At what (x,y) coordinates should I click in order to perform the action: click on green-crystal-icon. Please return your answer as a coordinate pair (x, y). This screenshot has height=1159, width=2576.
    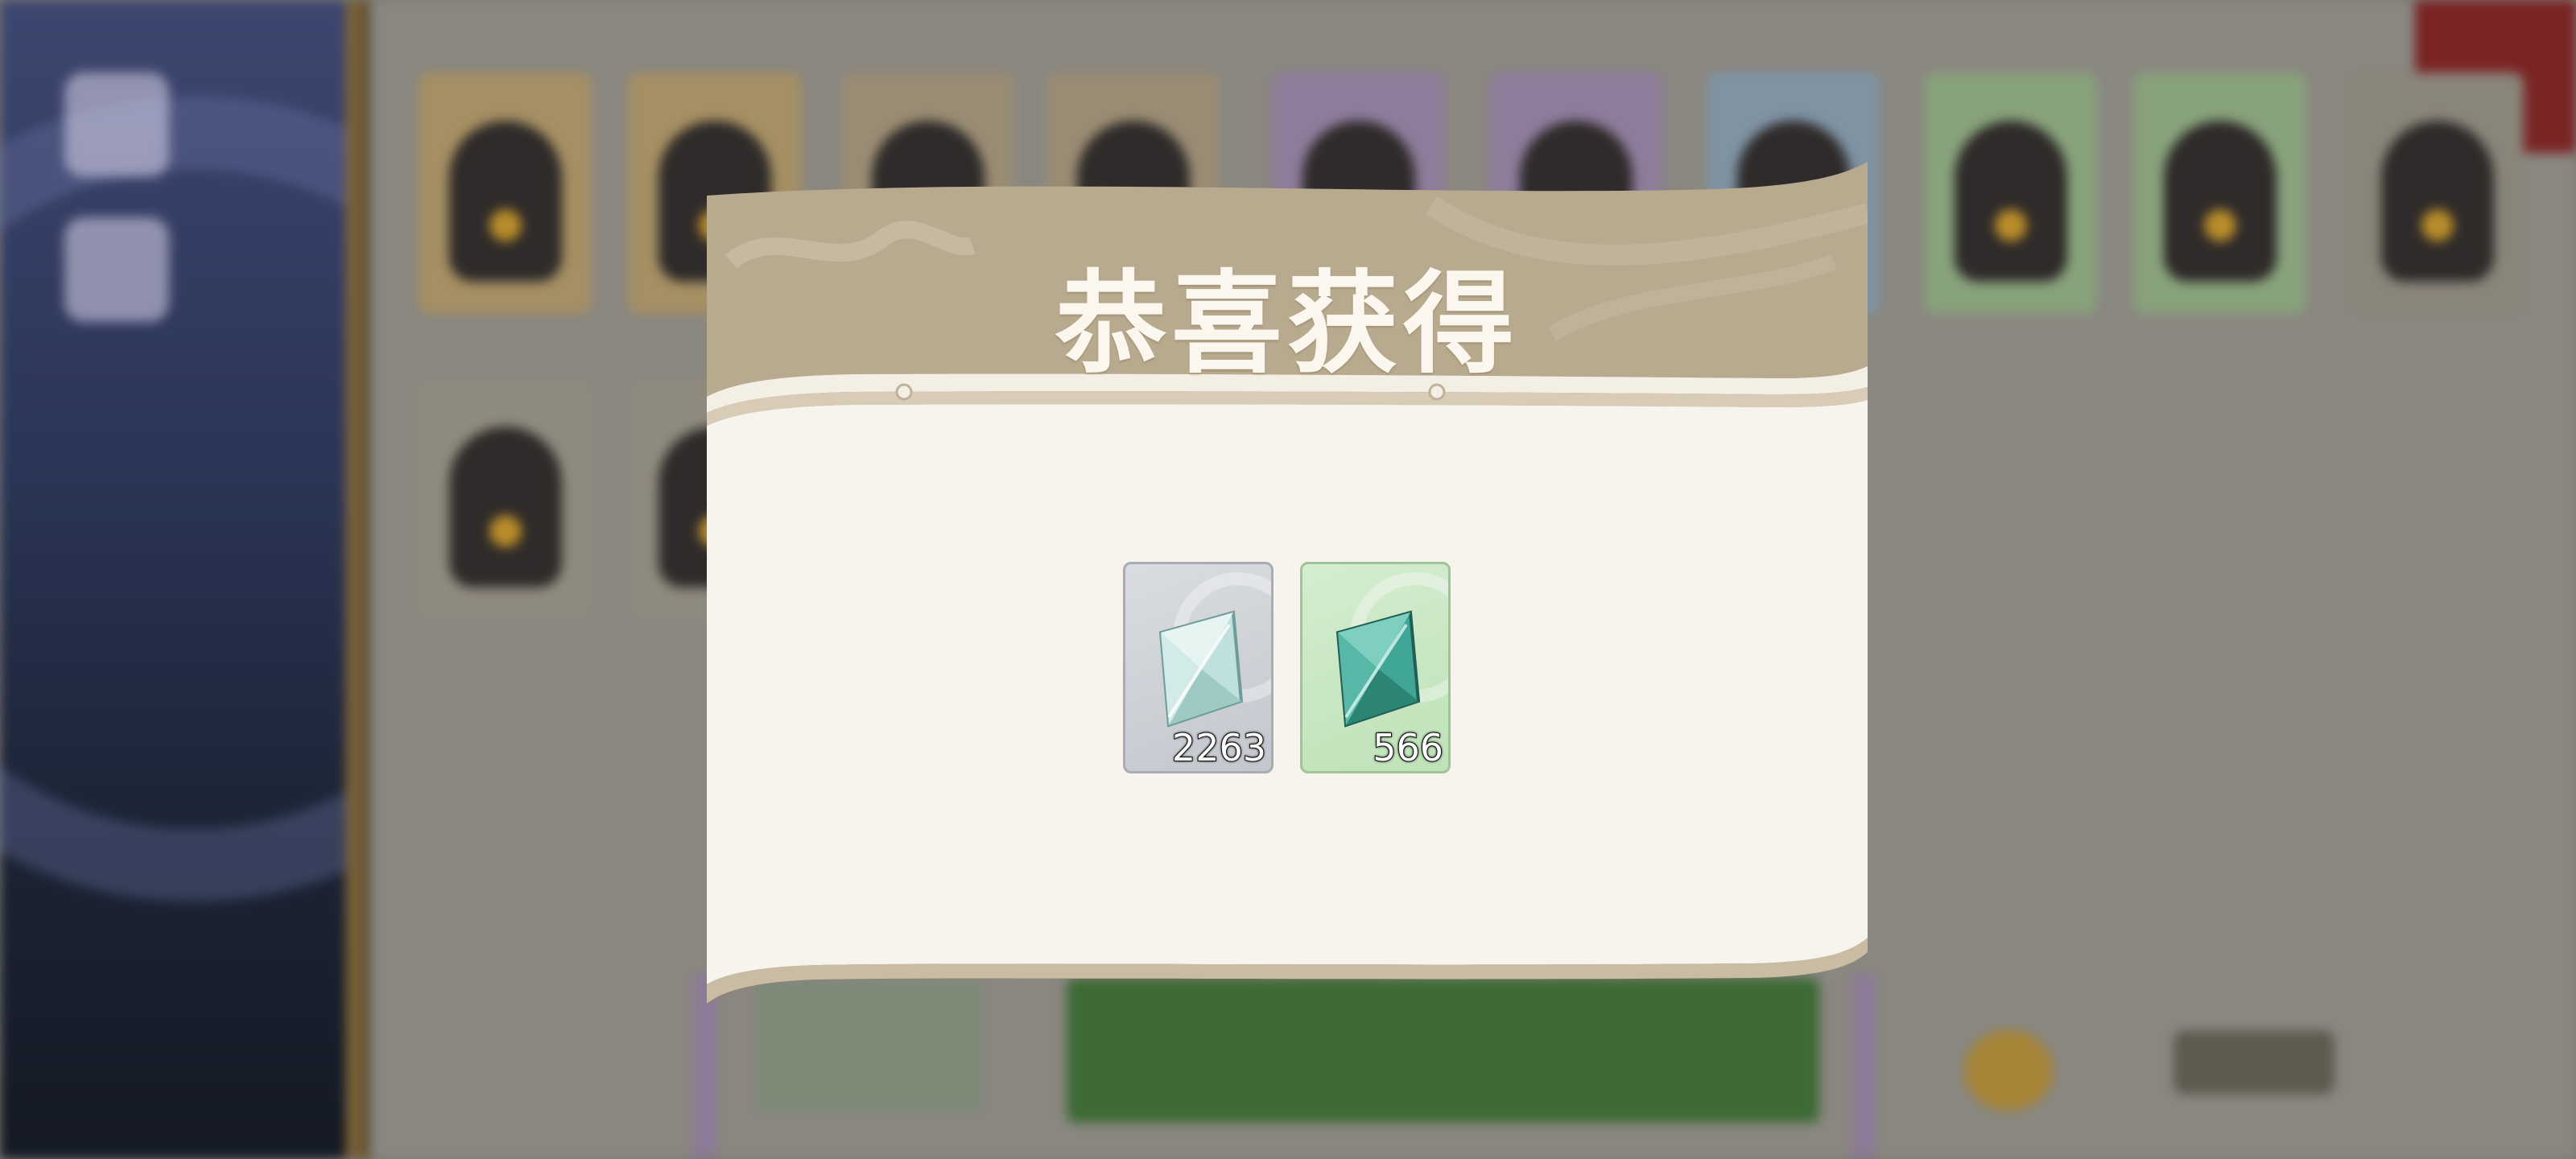
    Looking at the image, I should click on (1378, 669).